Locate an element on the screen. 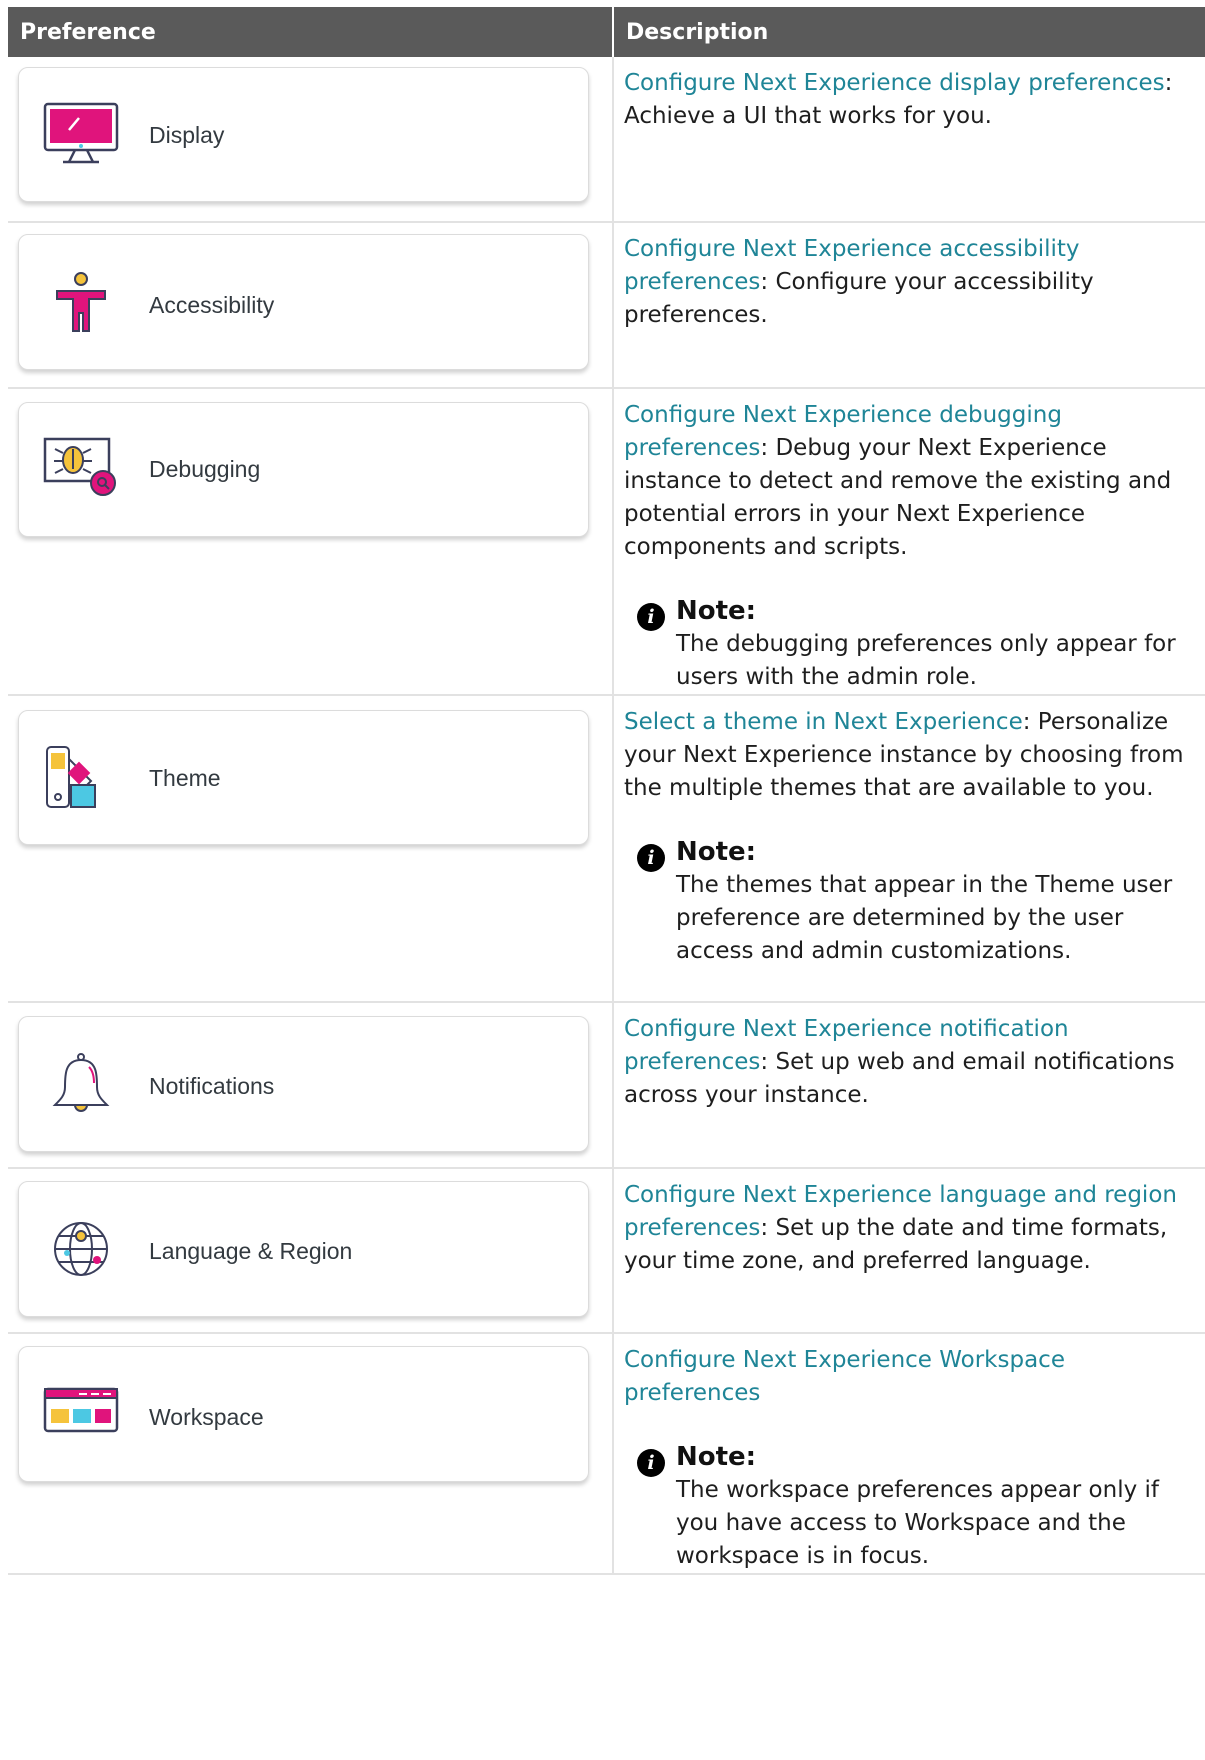 This screenshot has height=1760, width=1205. bug-search-icon is located at coordinates (81, 468).